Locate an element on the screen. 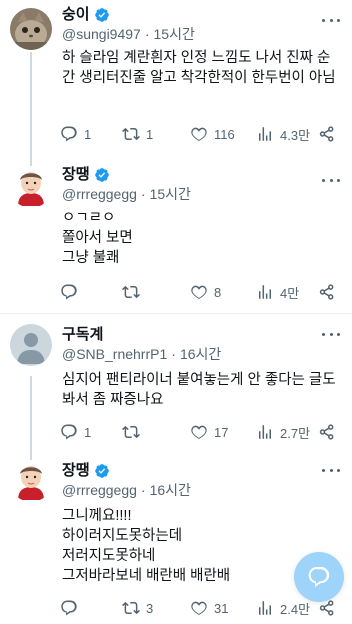 This screenshot has height=624, width=352. tweet-text: ㅇㄱㄹㅇ 쫄아서 보면 그냥 불쾌 is located at coordinates (97, 238).